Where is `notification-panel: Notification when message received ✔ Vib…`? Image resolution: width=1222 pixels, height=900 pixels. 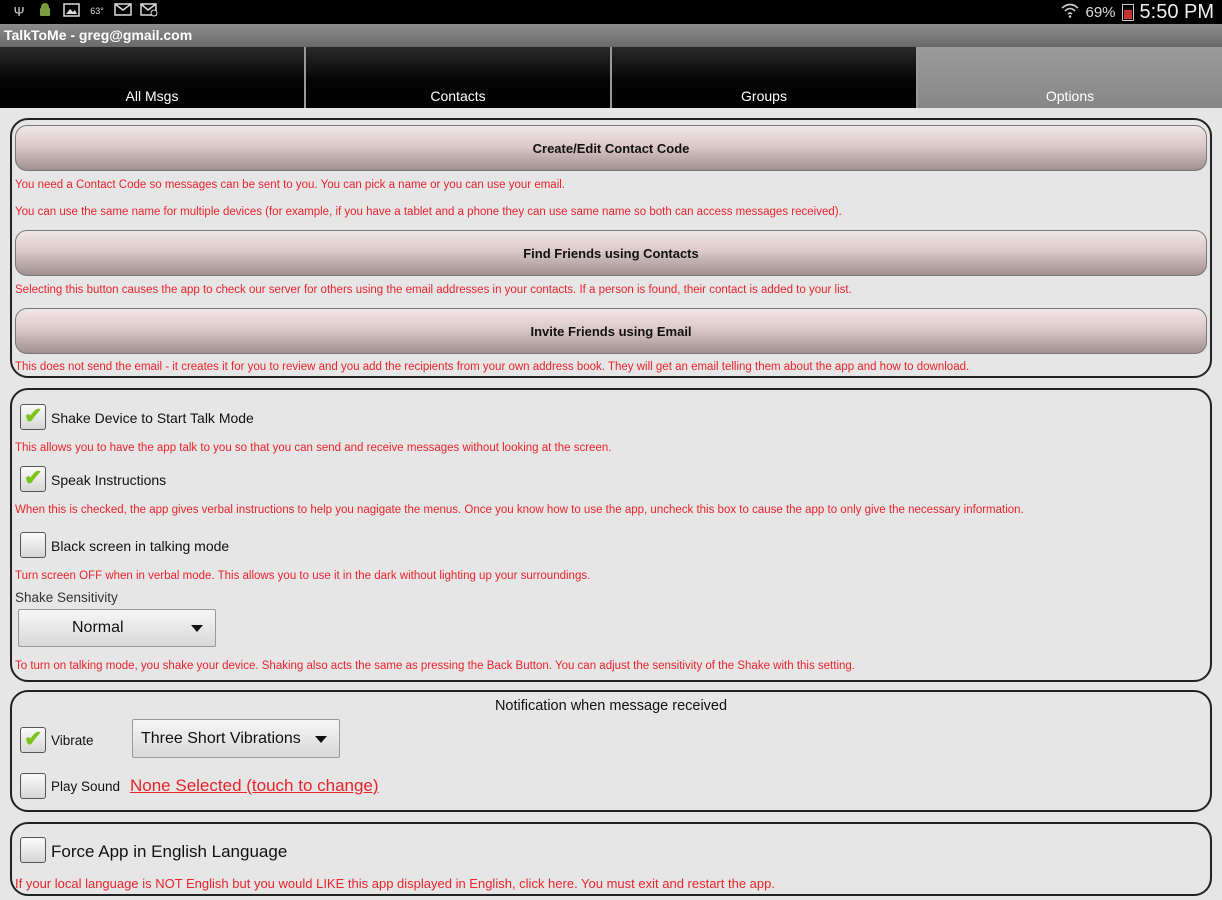 notification-panel: Notification when message received ✔ Vib… is located at coordinates (611, 751).